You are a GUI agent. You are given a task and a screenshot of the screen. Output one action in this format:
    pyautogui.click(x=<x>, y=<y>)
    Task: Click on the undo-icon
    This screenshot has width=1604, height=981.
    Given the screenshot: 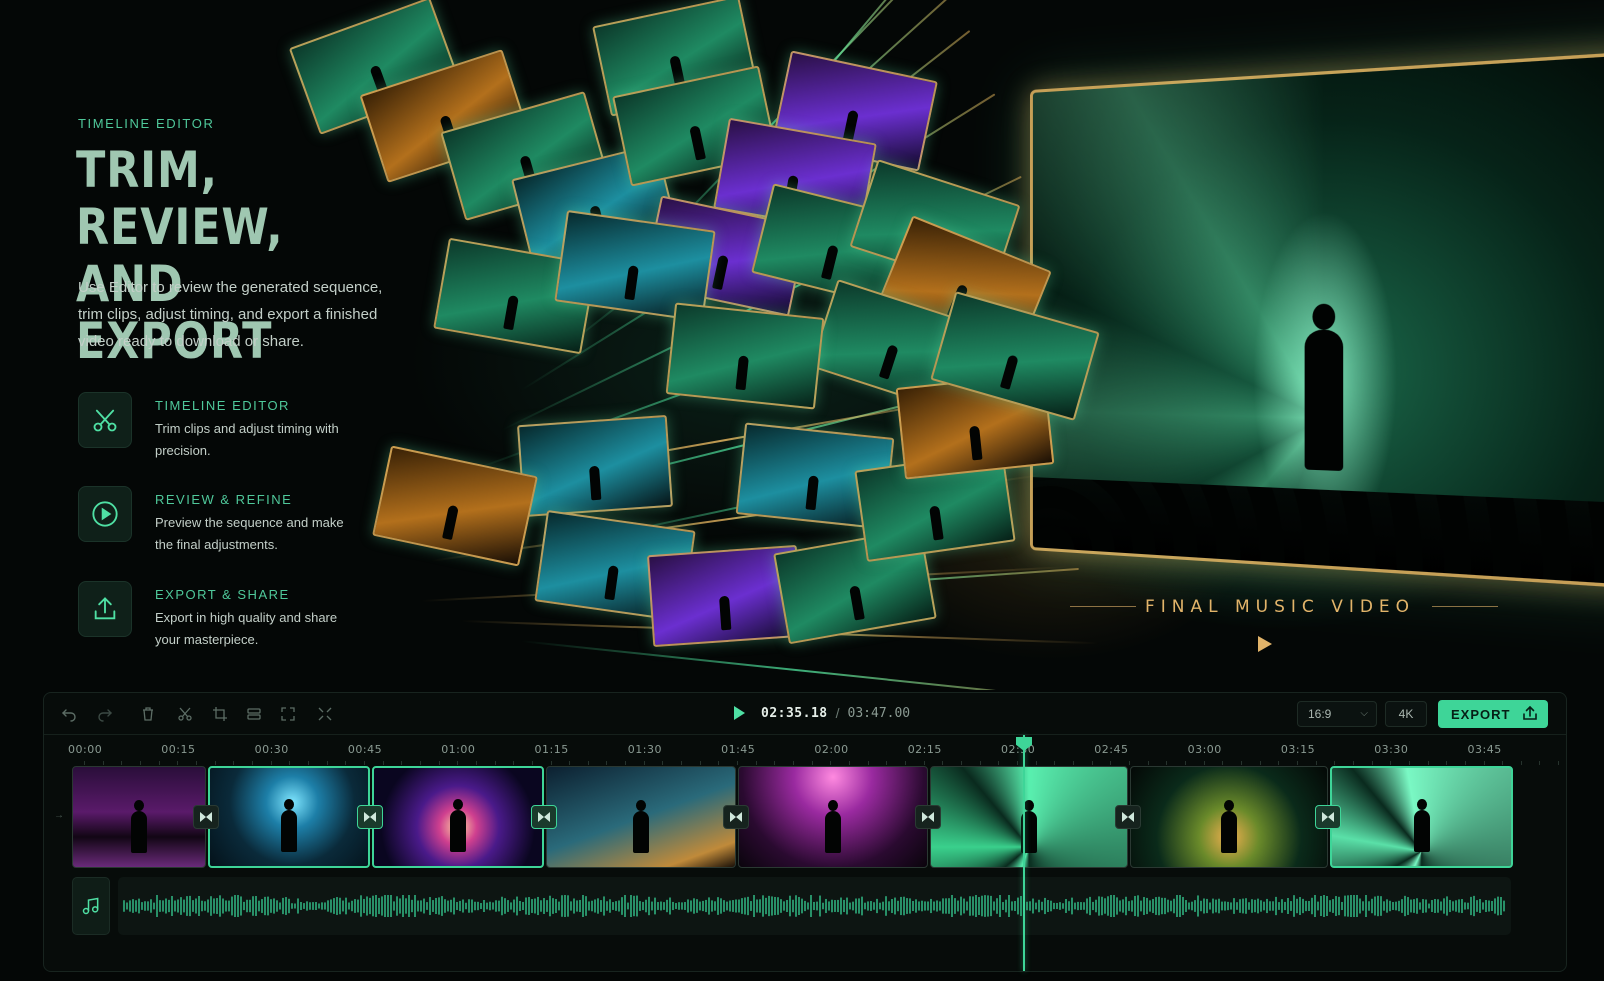 What is the action you would take?
    pyautogui.click(x=69, y=714)
    